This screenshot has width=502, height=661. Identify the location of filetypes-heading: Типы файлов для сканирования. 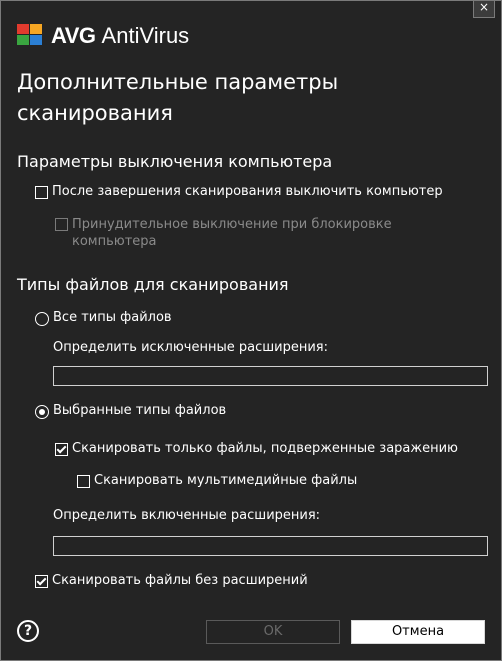
(153, 284).